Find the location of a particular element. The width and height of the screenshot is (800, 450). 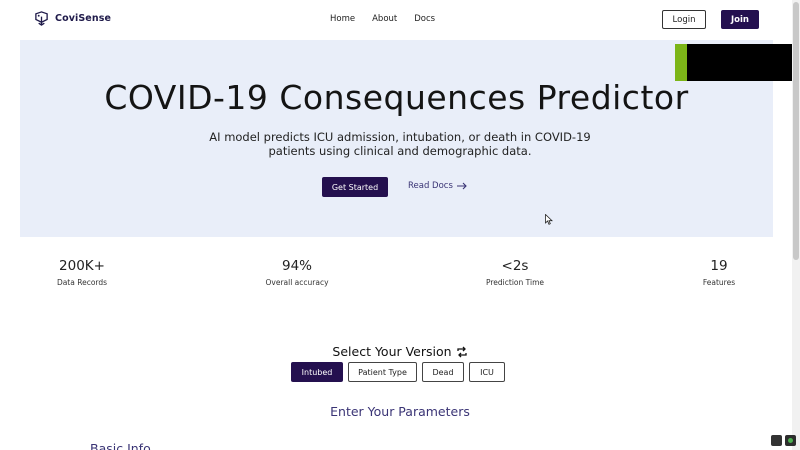

version-option-patient-type: Patient Type is located at coordinates (382, 372).